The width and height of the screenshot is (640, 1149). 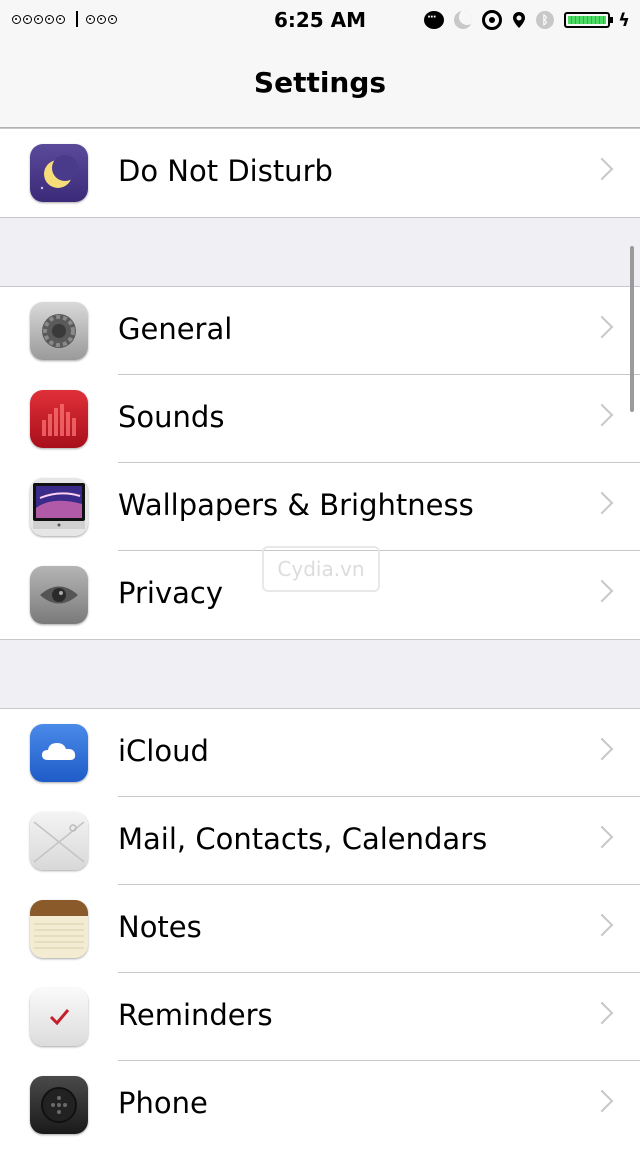 What do you see at coordinates (463, 20) in the screenshot?
I see `moon-icon` at bounding box center [463, 20].